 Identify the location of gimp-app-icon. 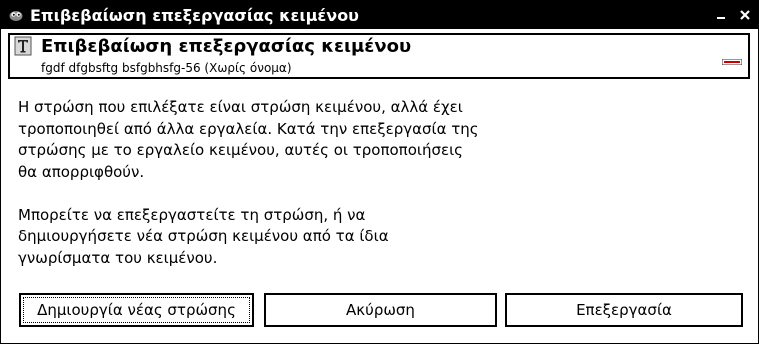
(16, 15).